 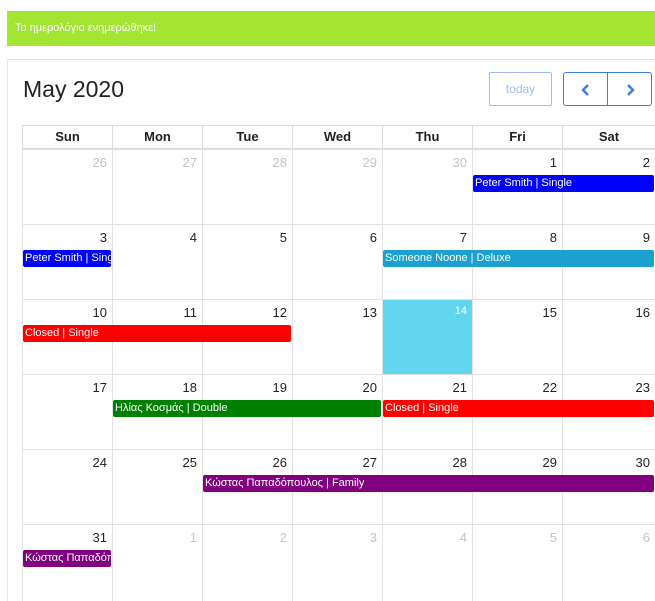 What do you see at coordinates (608, 336) in the screenshot?
I see `day-cell: 16` at bounding box center [608, 336].